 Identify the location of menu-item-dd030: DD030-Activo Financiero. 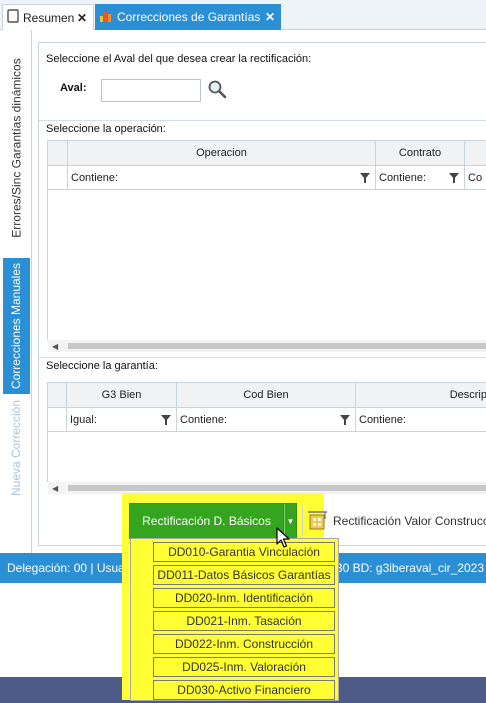
(244, 690).